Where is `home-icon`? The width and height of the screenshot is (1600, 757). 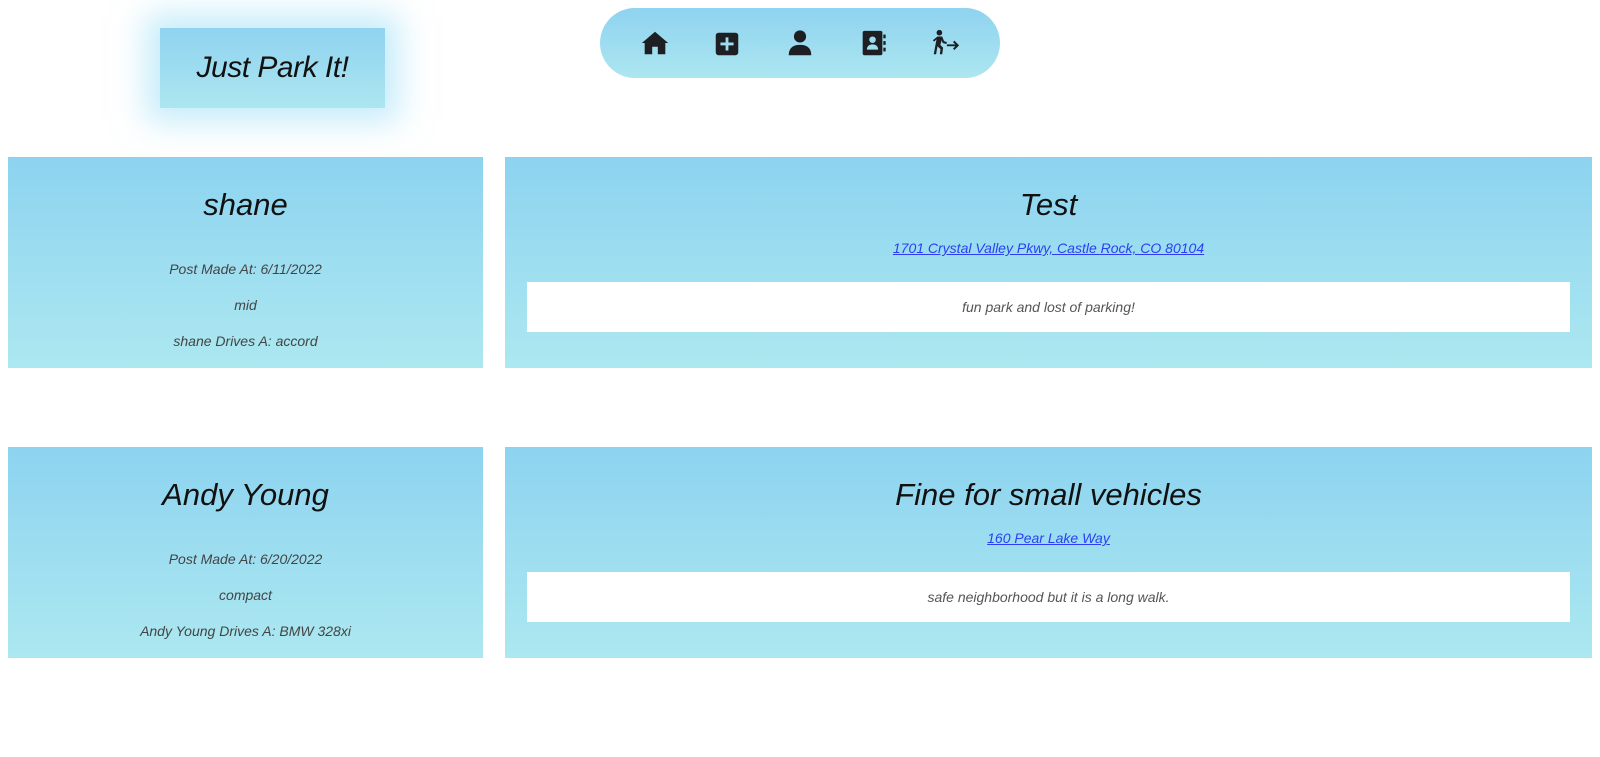
home-icon is located at coordinates (654, 43).